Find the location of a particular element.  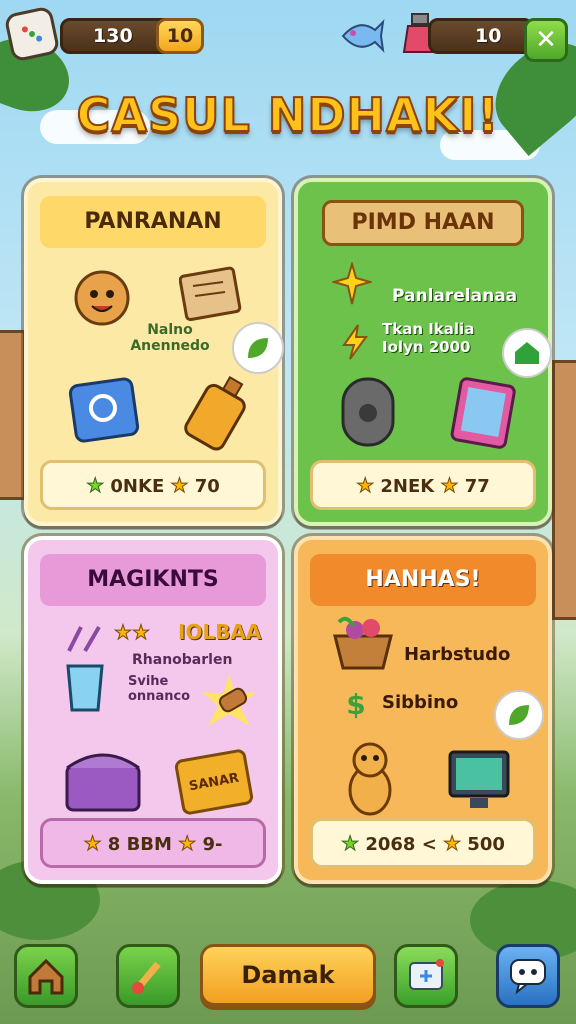

card-label: Tkan Ikalia Iolyn 2000 is located at coordinates (428, 338).